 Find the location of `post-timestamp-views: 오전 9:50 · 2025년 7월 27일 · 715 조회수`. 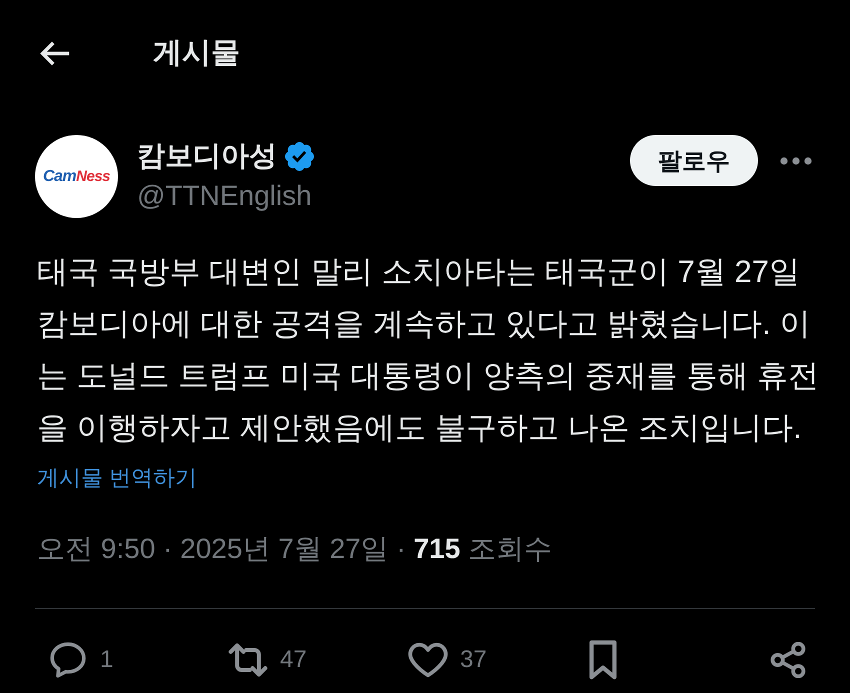

post-timestamp-views: 오전 9:50 · 2025년 7월 27일 · 715 조회수 is located at coordinates (294, 549).